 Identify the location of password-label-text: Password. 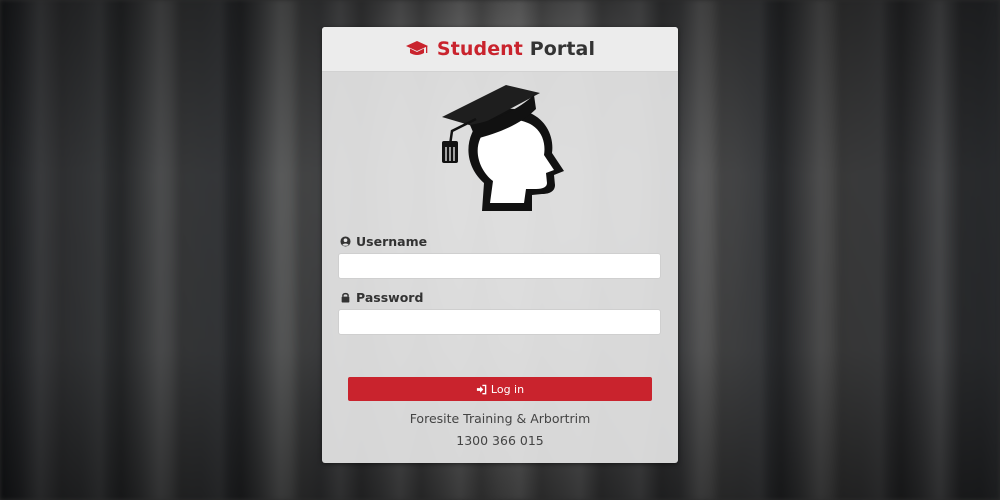
(390, 297).